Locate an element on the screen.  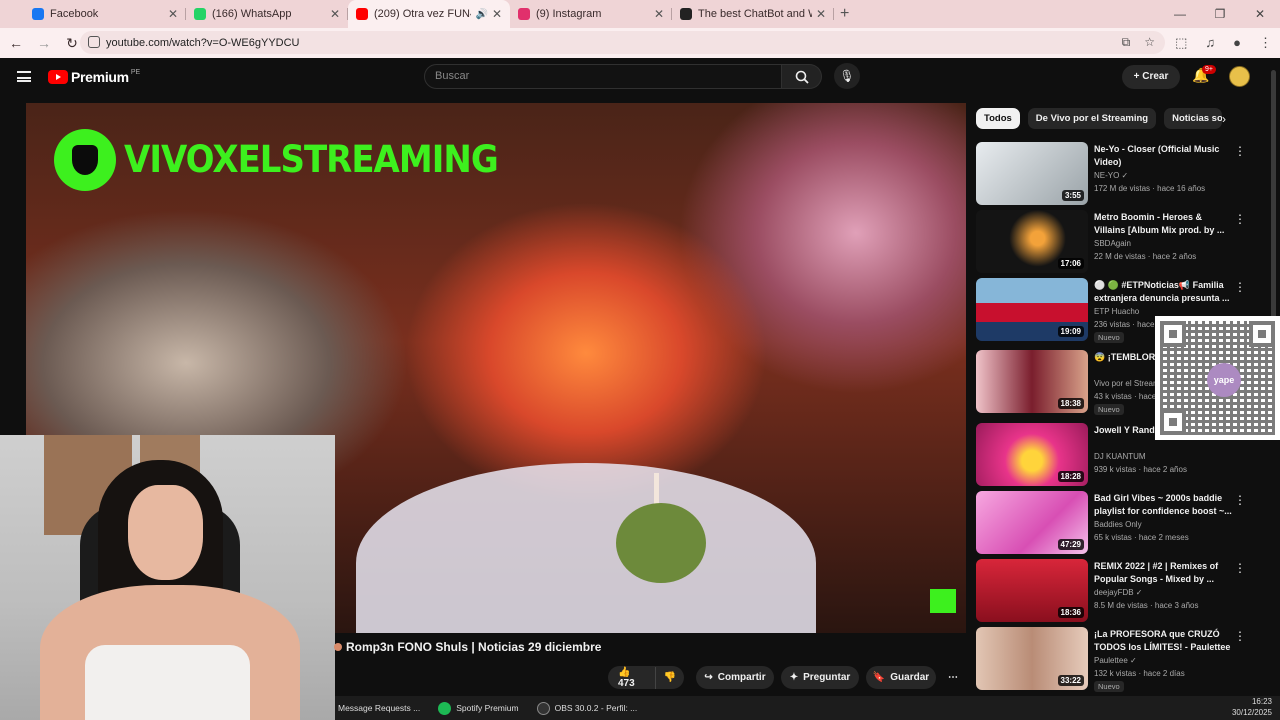
cast-icon: ⧉ is located at coordinates (1126, 42).